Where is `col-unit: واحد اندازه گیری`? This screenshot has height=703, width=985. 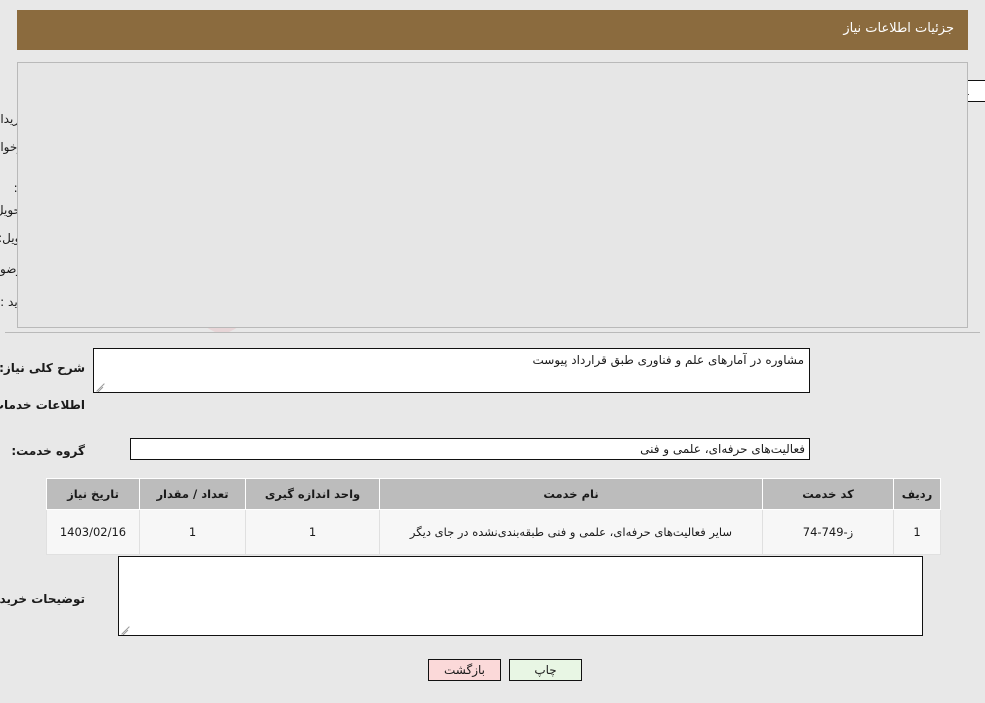 col-unit: واحد اندازه گیری is located at coordinates (312, 494).